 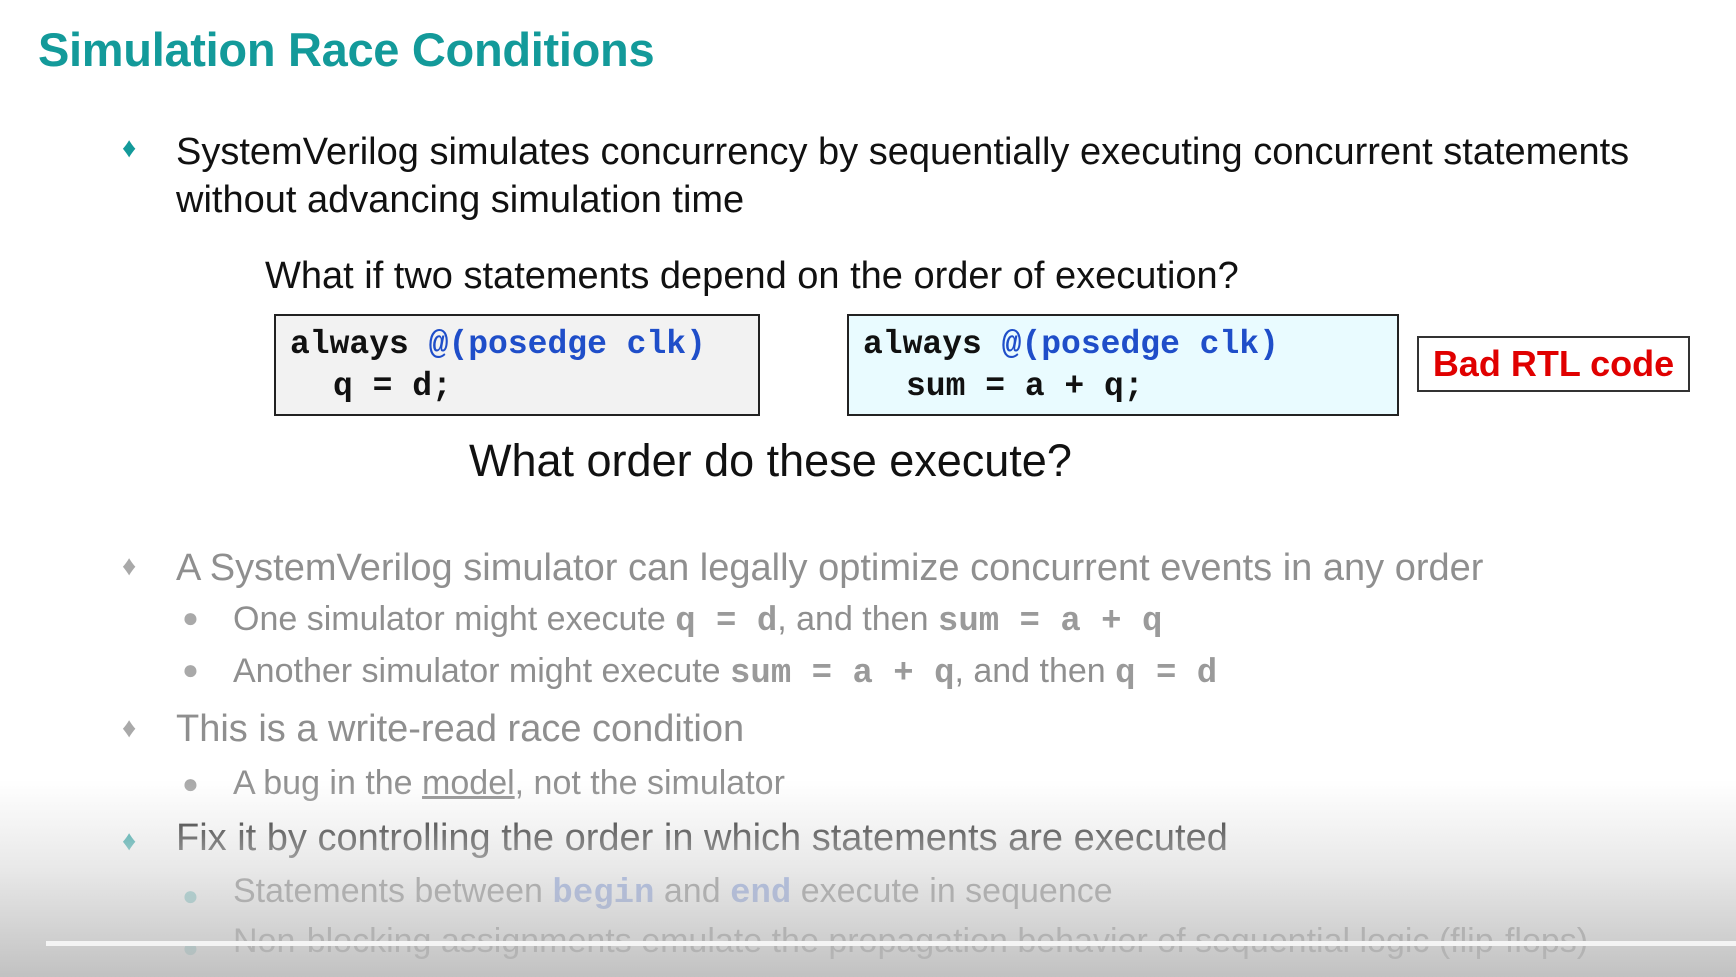 I want to click on inline-code: end, so click(x=761, y=894).